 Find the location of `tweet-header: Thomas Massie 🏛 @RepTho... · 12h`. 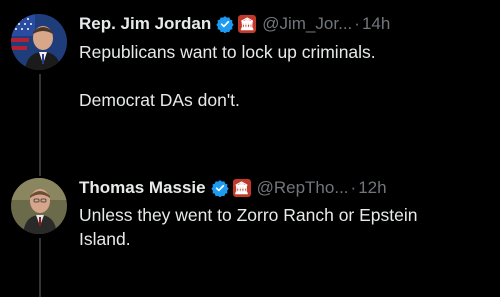

tweet-header: Thomas Massie 🏛 @RepTho... · 12h is located at coordinates (233, 188).